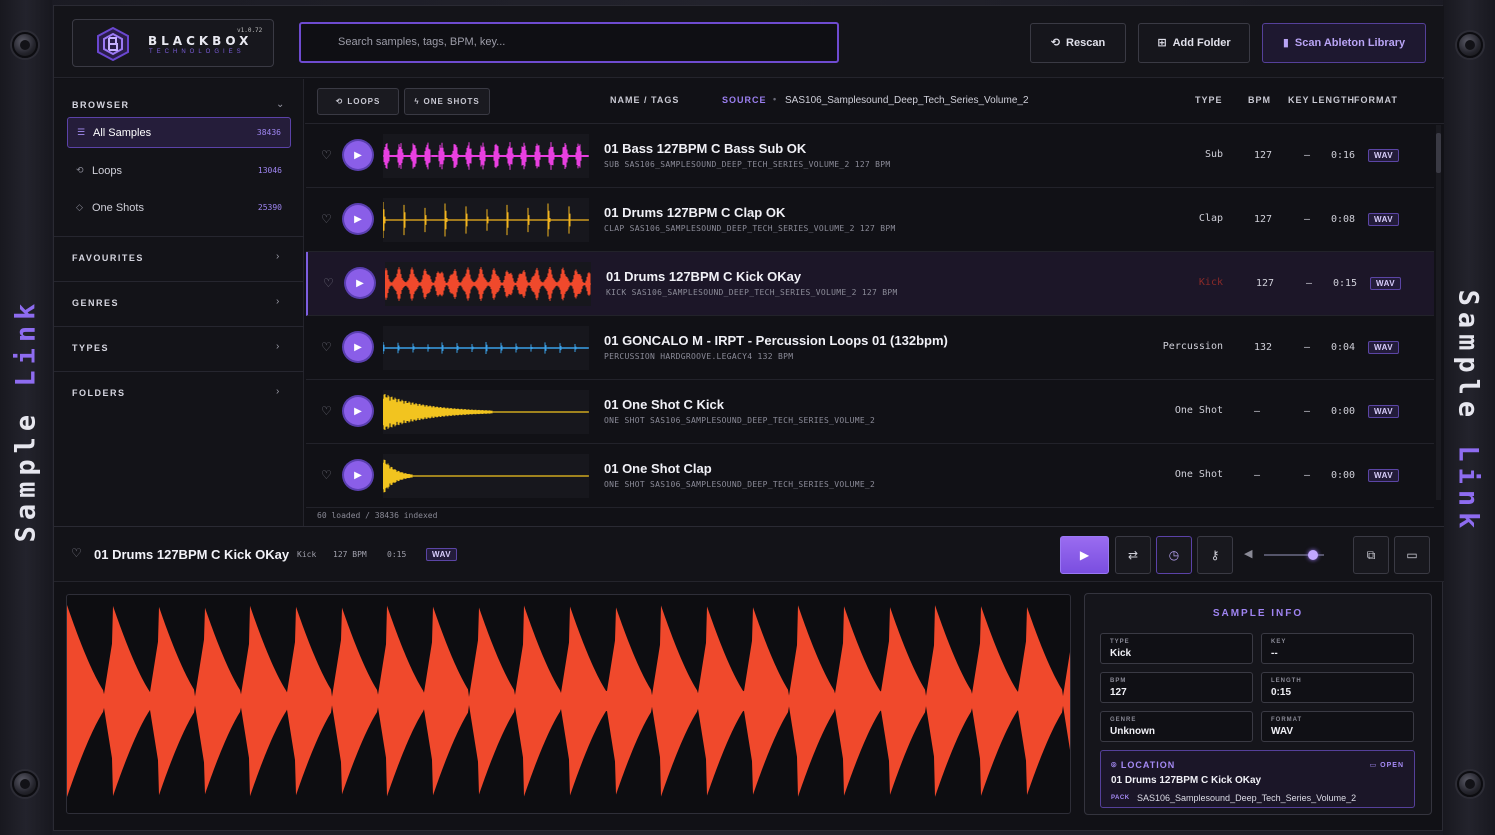 The image size is (1495, 835). What do you see at coordinates (1209, 100) in the screenshot?
I see `column-type: TYPE` at bounding box center [1209, 100].